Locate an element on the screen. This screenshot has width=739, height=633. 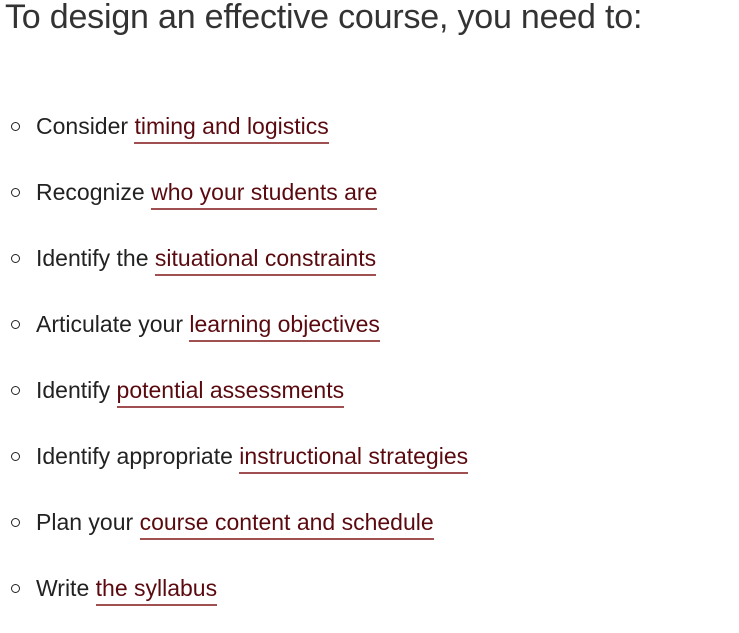
item-link: who your students are is located at coordinates (264, 194).